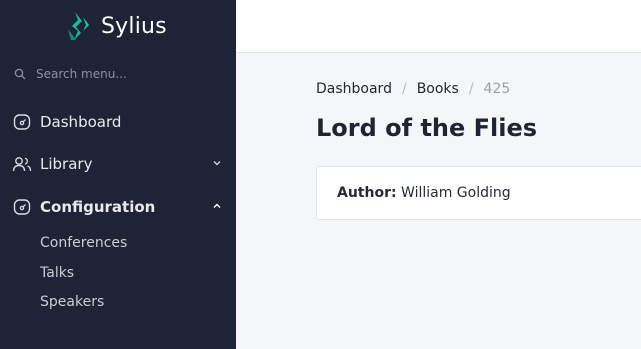 The width and height of the screenshot is (641, 349). I want to click on sidebar-item-dashboard: Dashboard, so click(118, 122).